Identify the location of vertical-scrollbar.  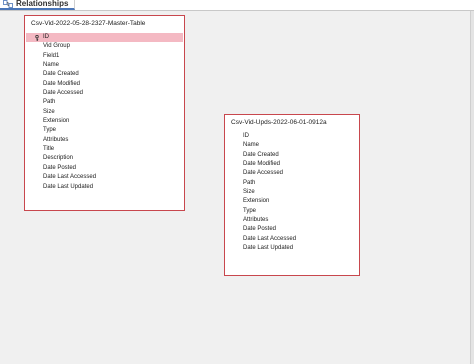
(472, 187).